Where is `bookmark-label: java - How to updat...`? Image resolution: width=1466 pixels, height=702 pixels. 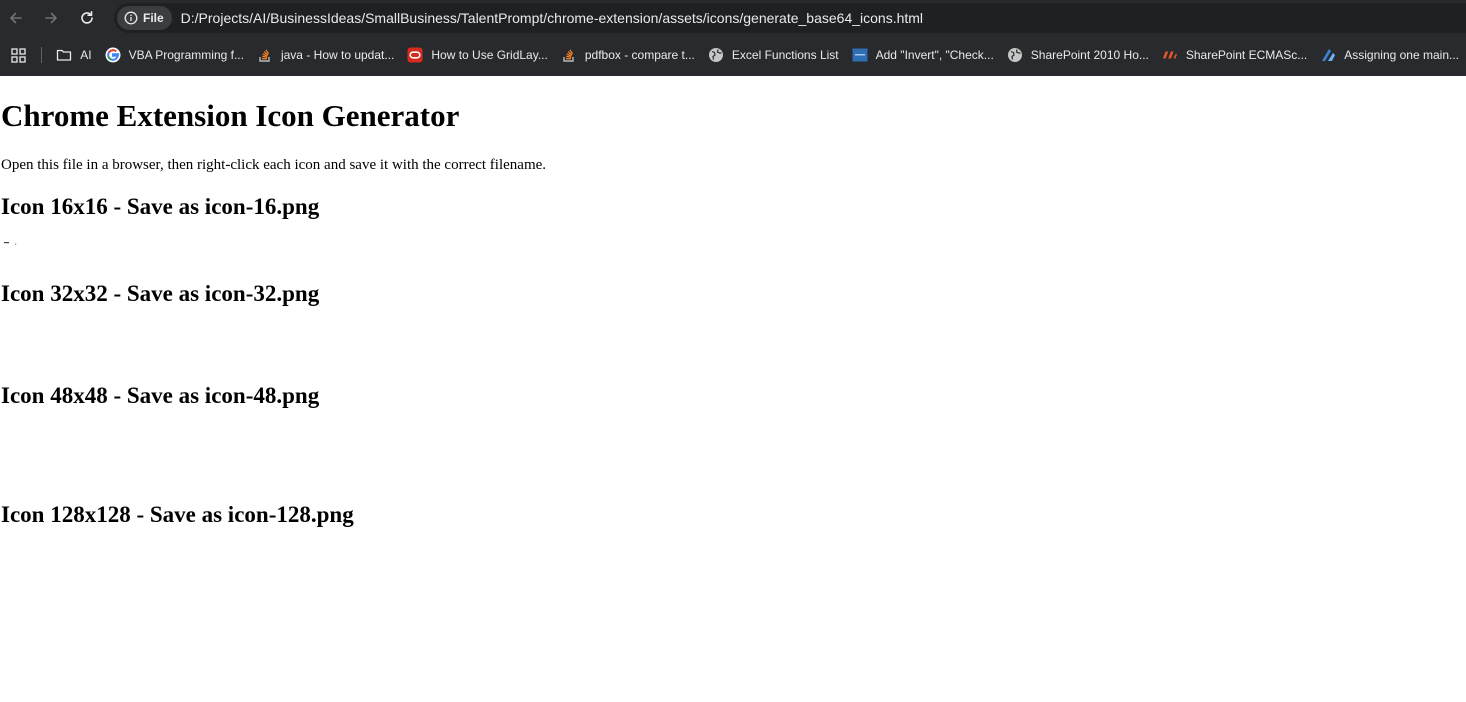 bookmark-label: java - How to updat... is located at coordinates (337, 55).